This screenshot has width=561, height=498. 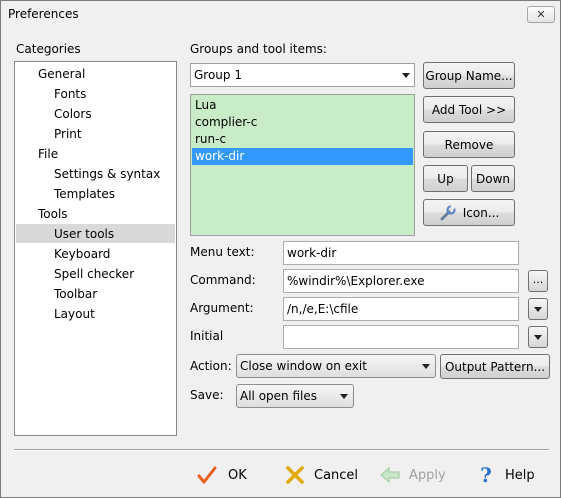 What do you see at coordinates (237, 475) in the screenshot?
I see `ok-label: OK` at bounding box center [237, 475].